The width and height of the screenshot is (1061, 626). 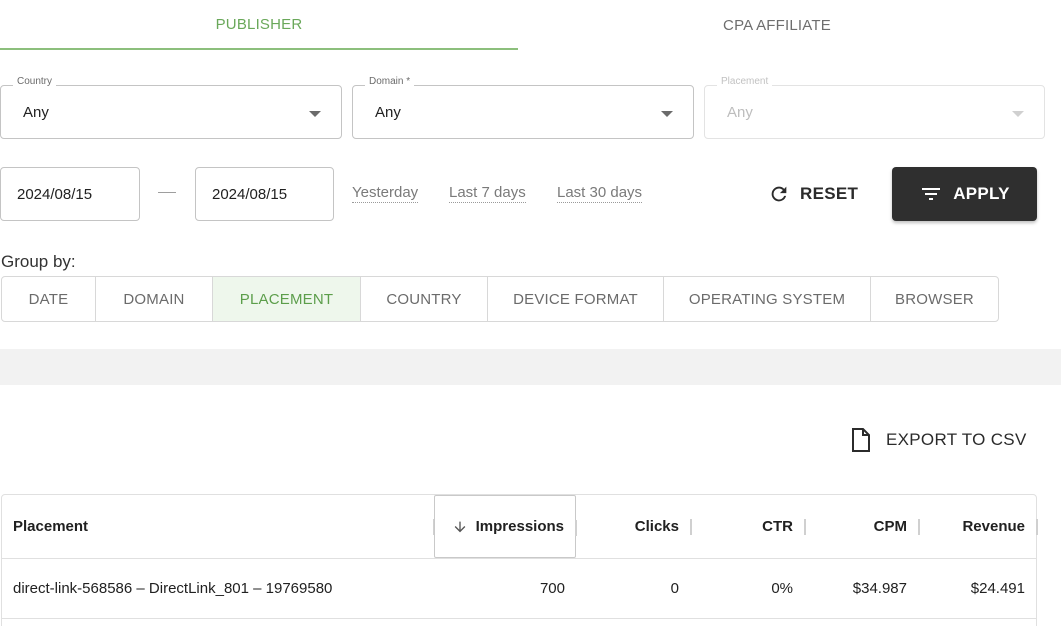 I want to click on export-csv-button: EXPORT TO CSV, so click(x=938, y=440).